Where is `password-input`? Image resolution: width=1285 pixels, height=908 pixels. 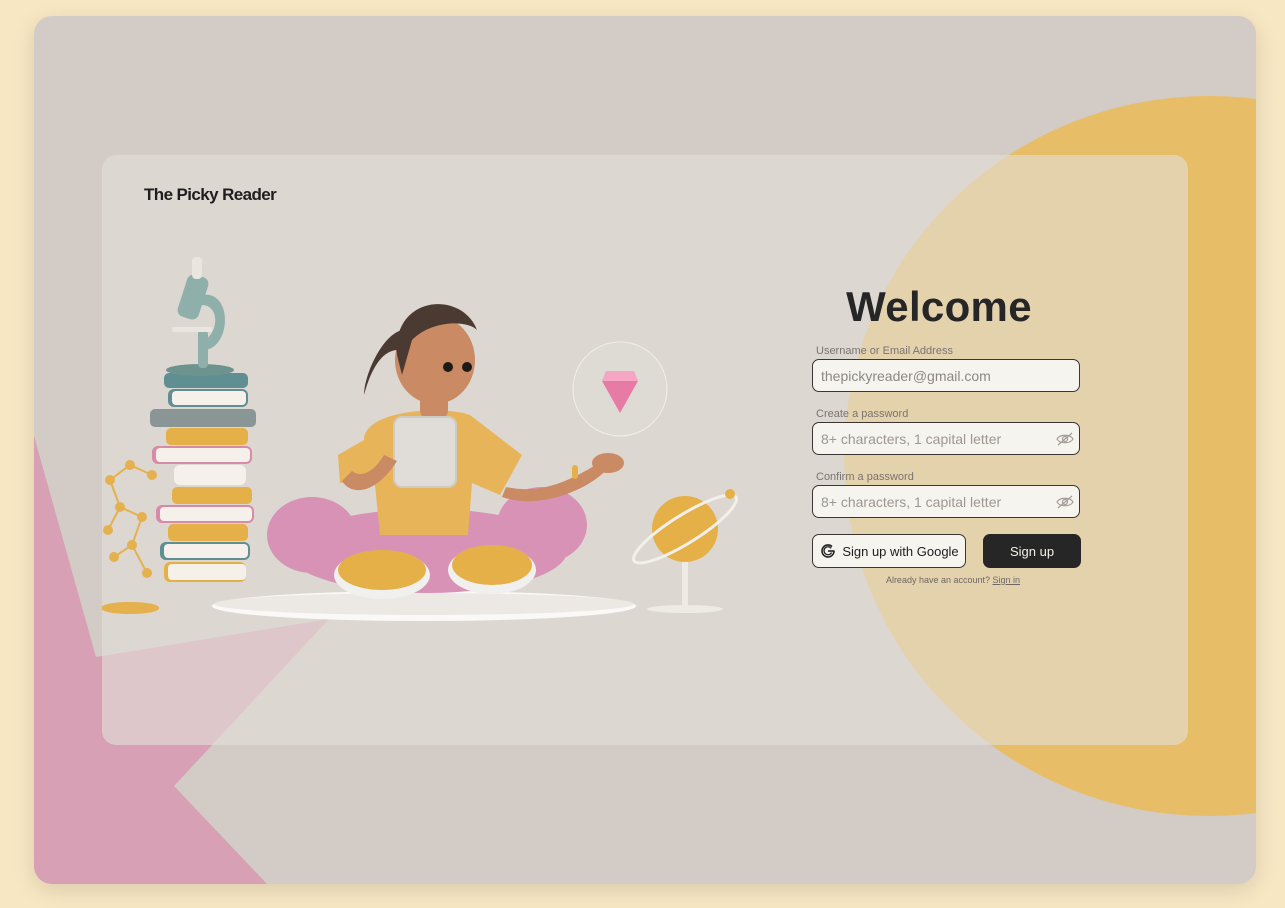
password-input is located at coordinates (946, 438).